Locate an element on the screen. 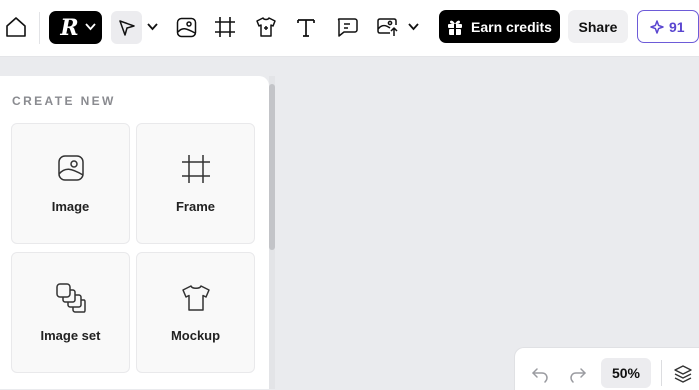  card-label: Mockup is located at coordinates (195, 335).